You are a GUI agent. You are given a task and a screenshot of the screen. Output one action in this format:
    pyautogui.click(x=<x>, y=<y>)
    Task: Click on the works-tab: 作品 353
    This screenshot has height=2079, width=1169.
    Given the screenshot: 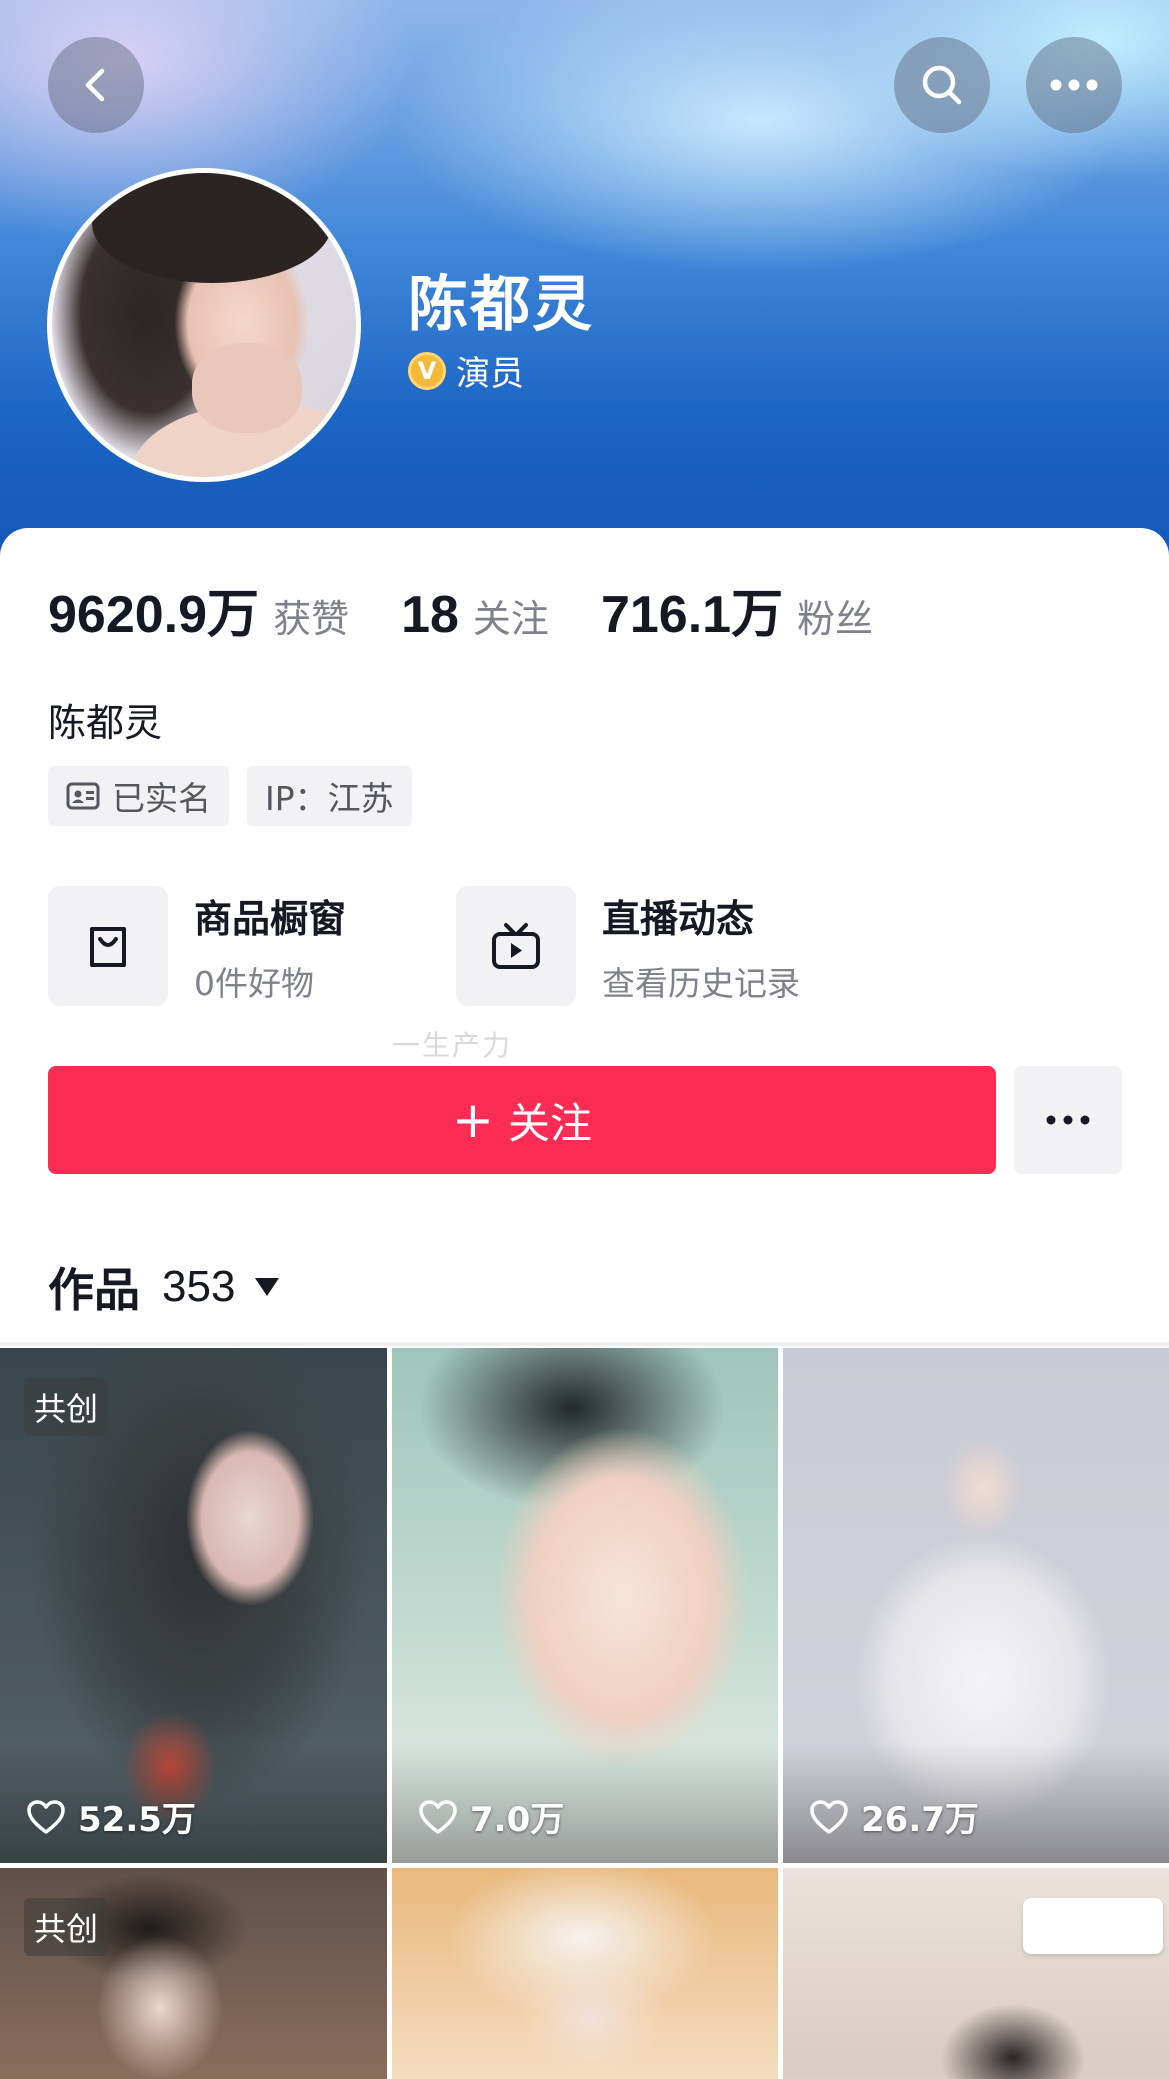 What is the action you would take?
    pyautogui.click(x=164, y=1287)
    